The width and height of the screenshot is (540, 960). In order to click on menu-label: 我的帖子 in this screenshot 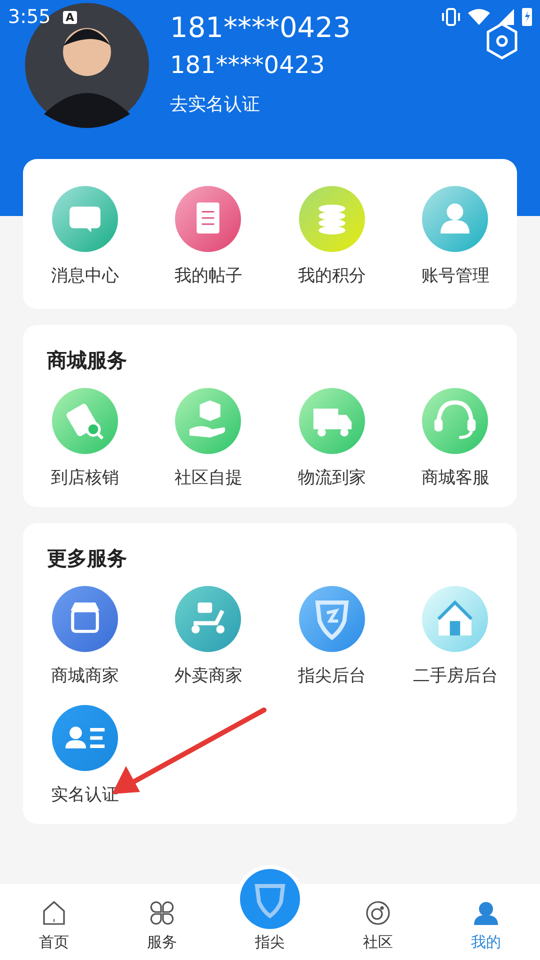, I will do `click(208, 276)`.